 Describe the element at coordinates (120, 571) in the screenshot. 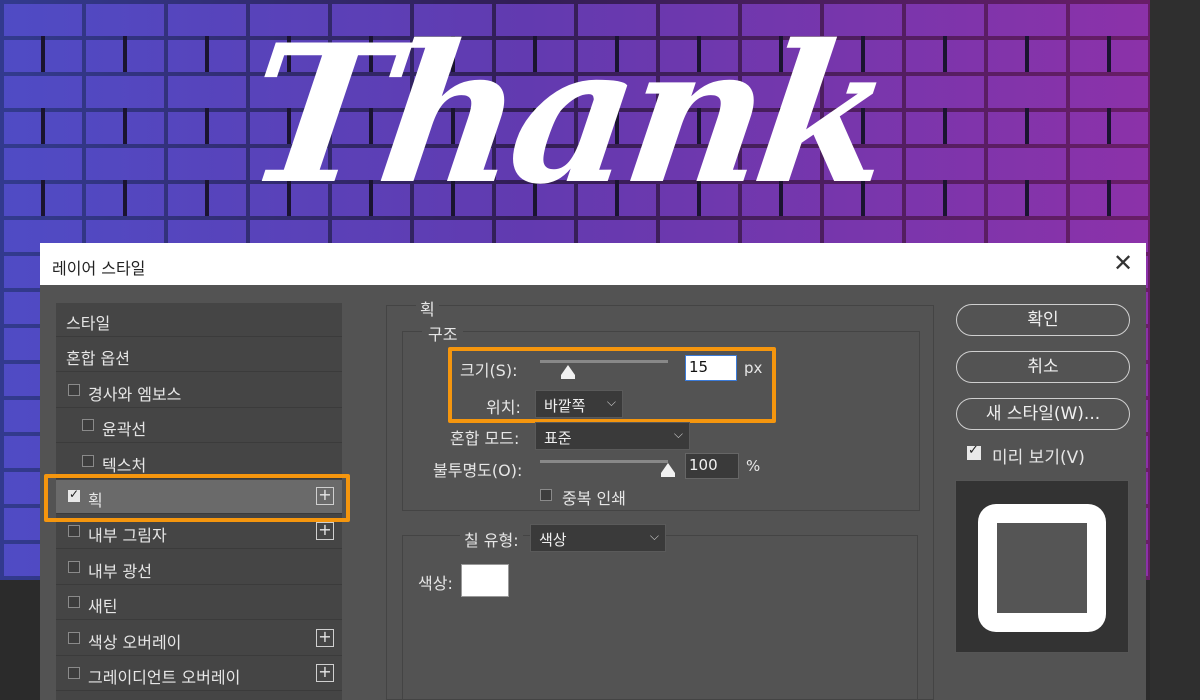

I see `style-label: 내부 광선` at that location.